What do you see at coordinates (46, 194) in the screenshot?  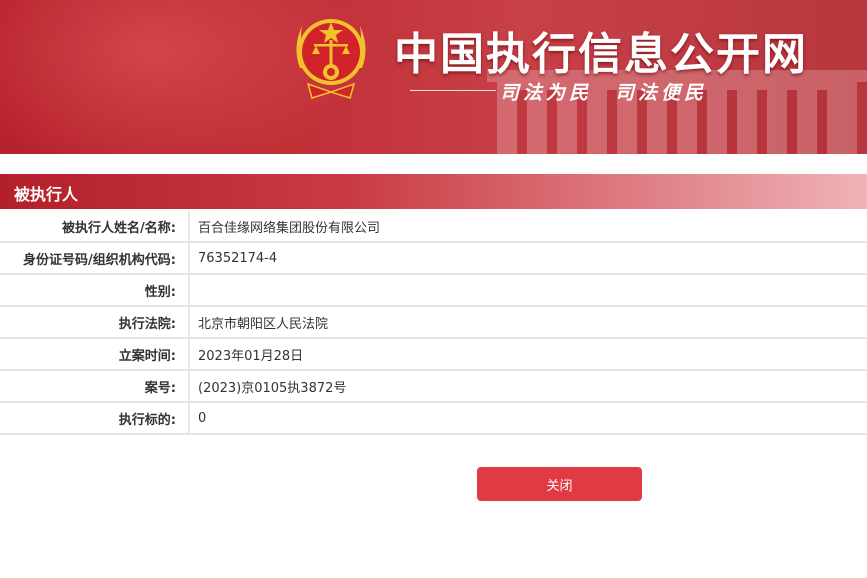 I see `section-title: 被执行人` at bounding box center [46, 194].